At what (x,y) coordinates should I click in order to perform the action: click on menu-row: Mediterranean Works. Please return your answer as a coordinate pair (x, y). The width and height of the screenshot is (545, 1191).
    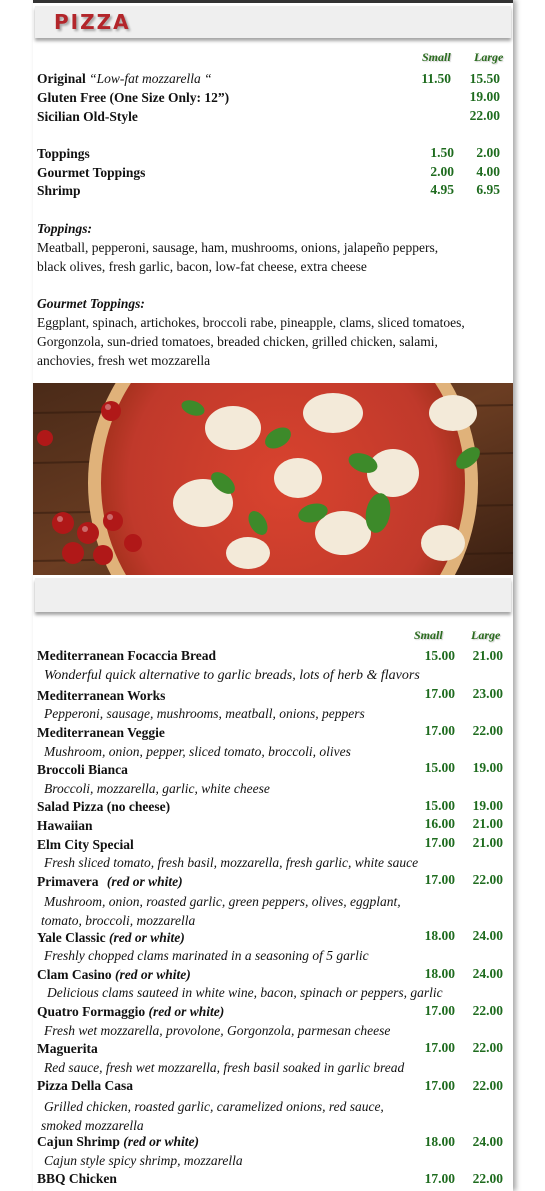
    Looking at the image, I should click on (101, 696).